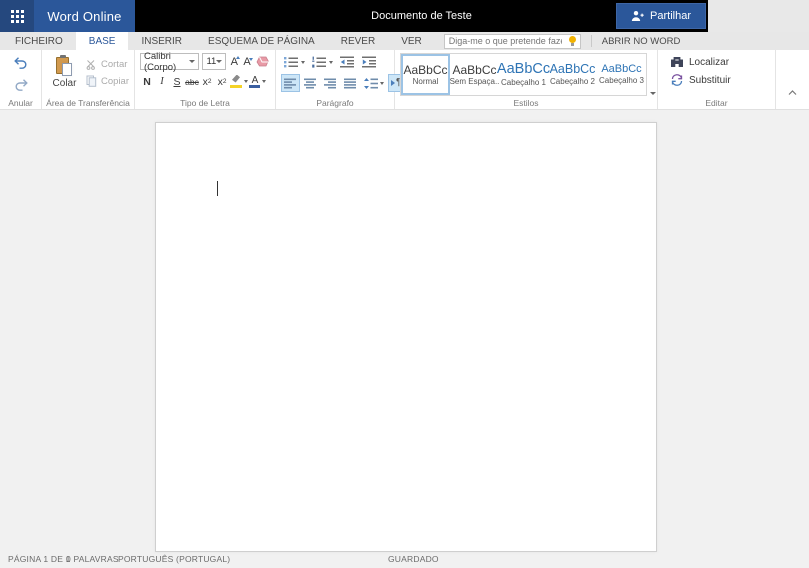  I want to click on line-spacing-button, so click(374, 83).